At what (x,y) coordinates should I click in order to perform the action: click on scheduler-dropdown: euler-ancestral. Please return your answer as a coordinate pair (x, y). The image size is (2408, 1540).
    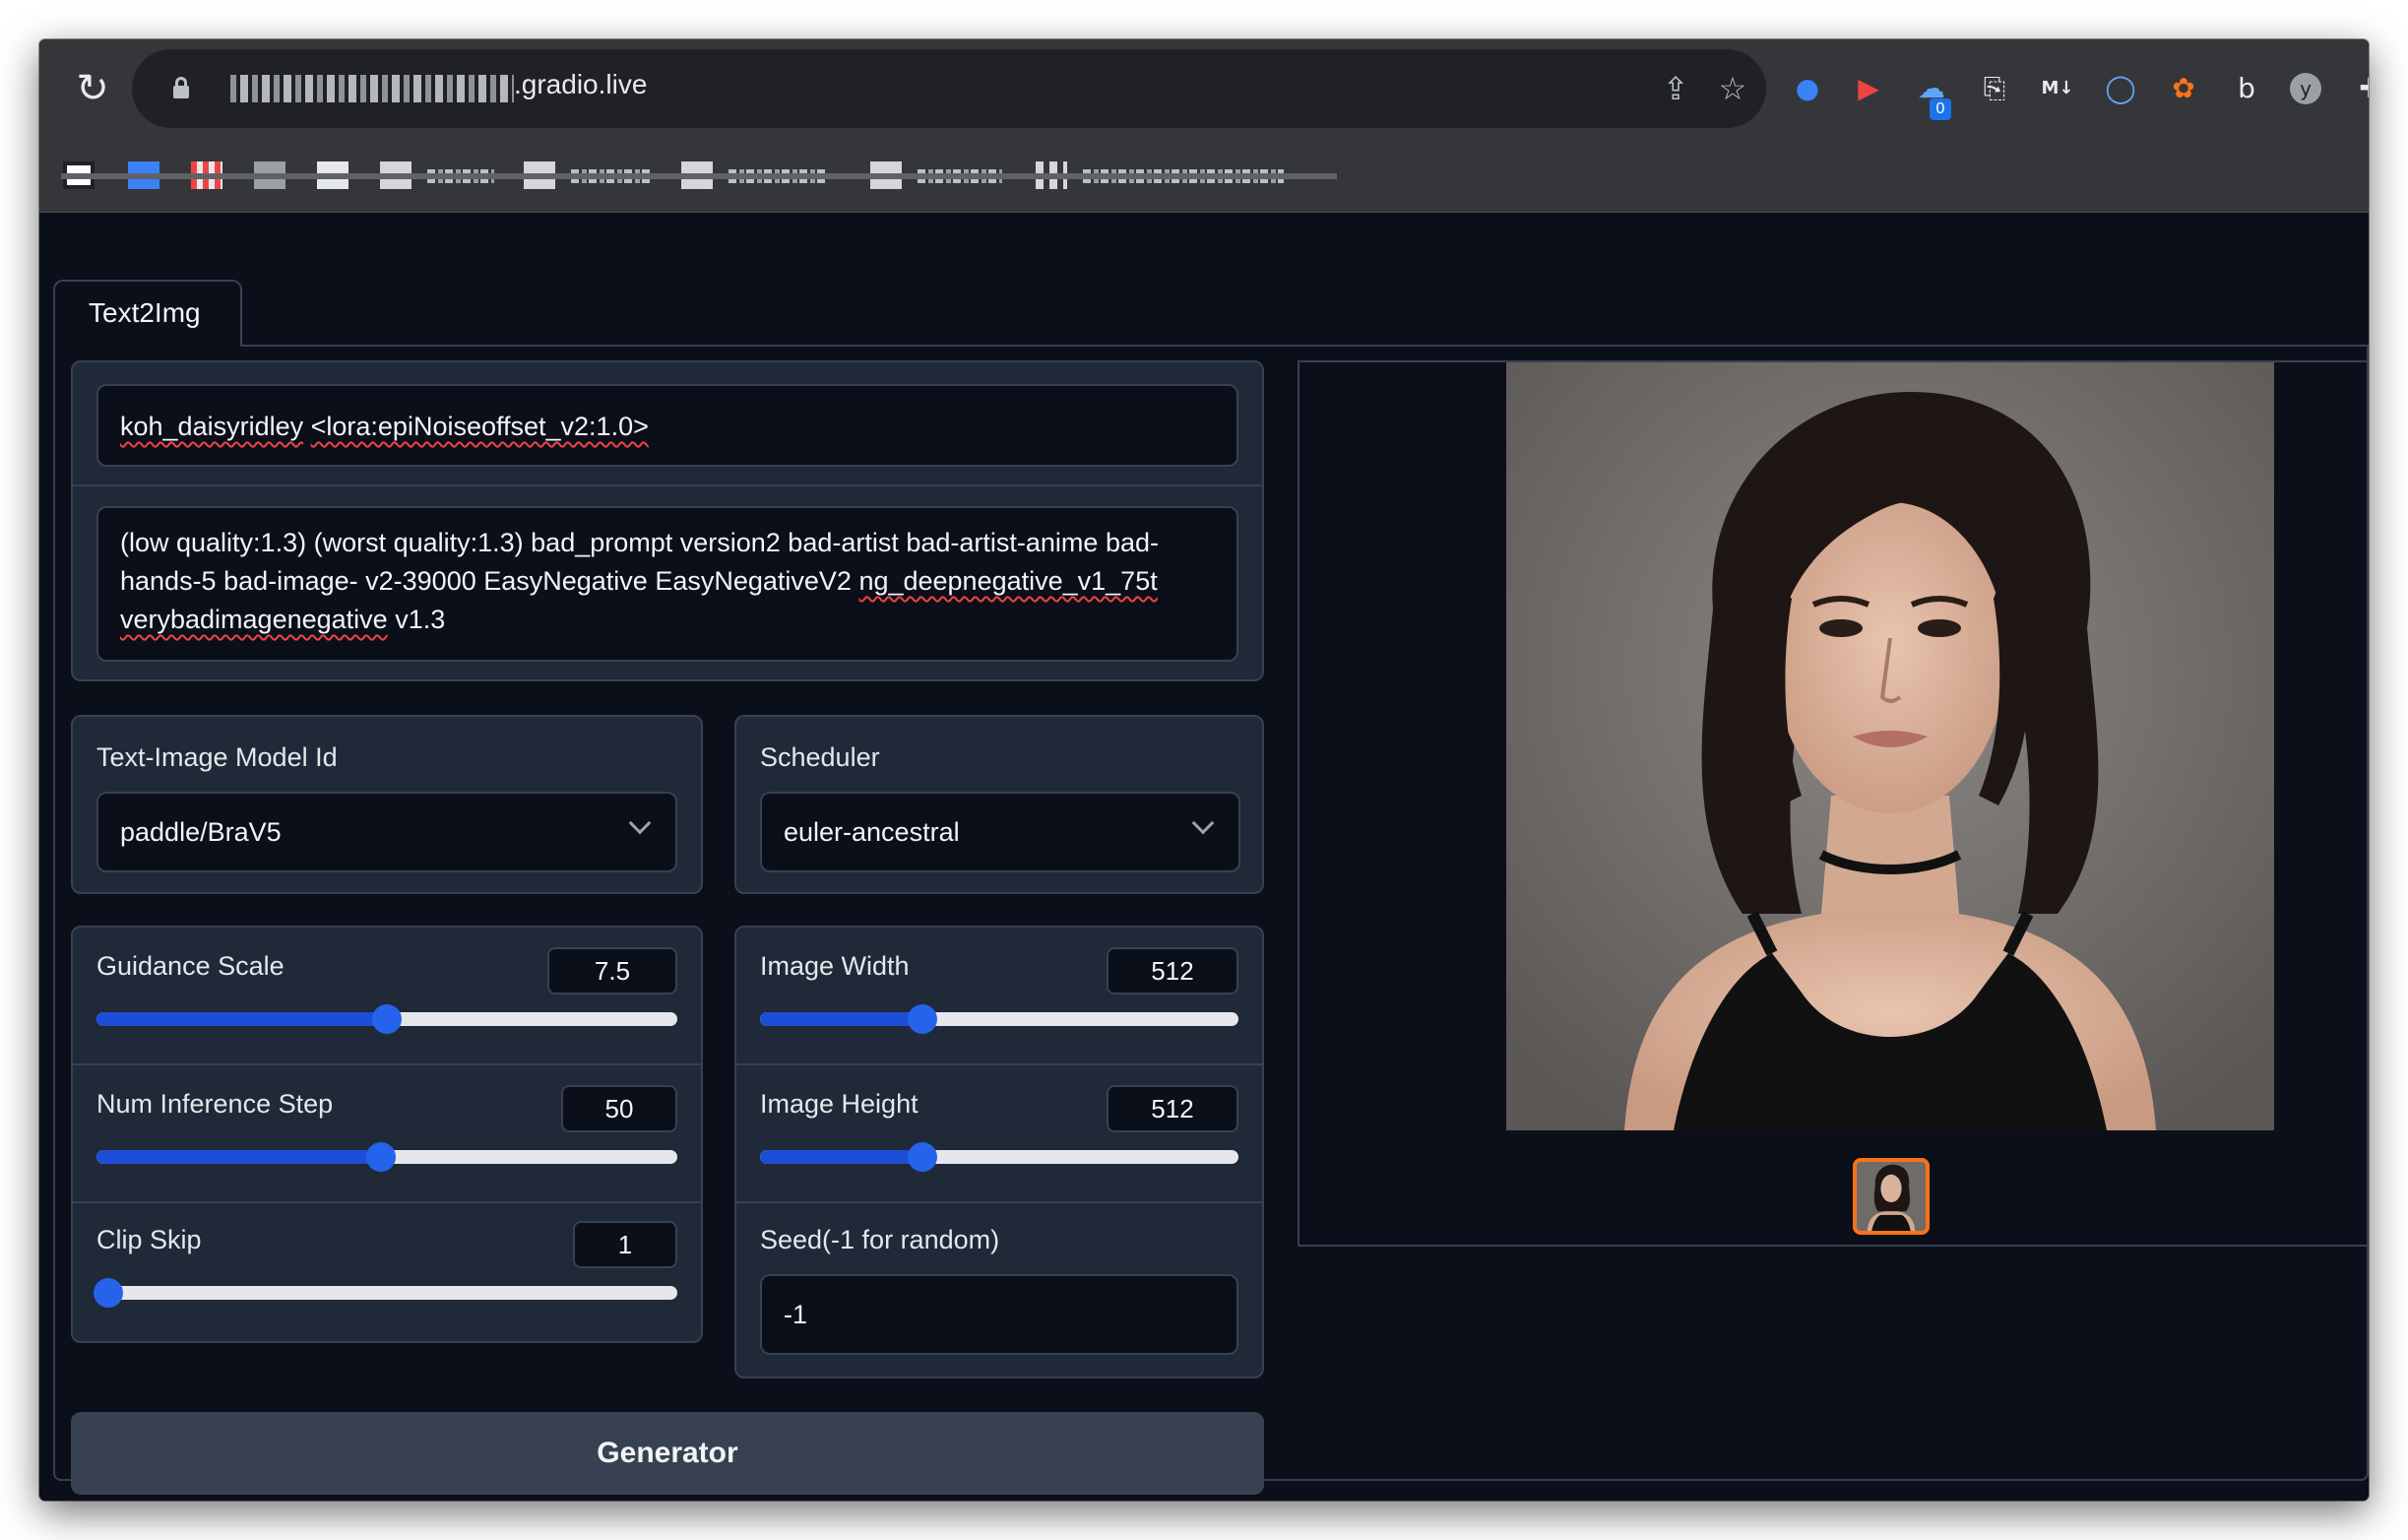
    Looking at the image, I should click on (1000, 832).